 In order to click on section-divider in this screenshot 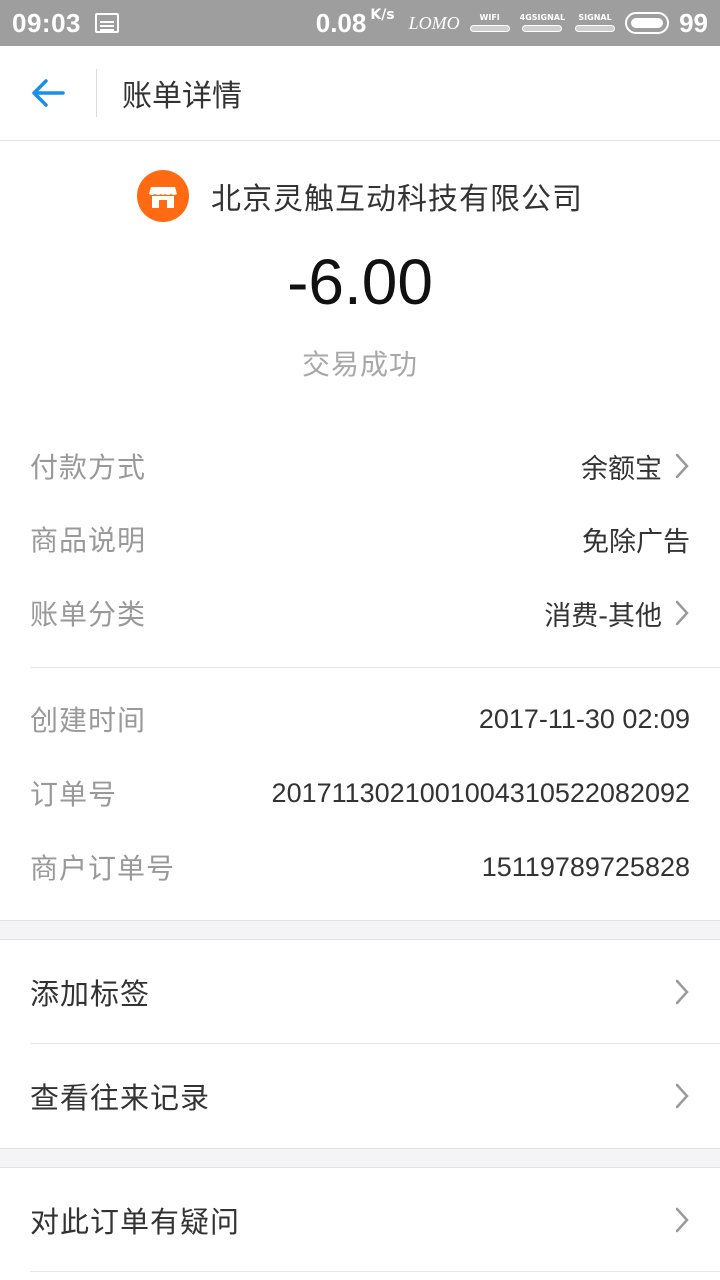, I will do `click(375, 667)`.